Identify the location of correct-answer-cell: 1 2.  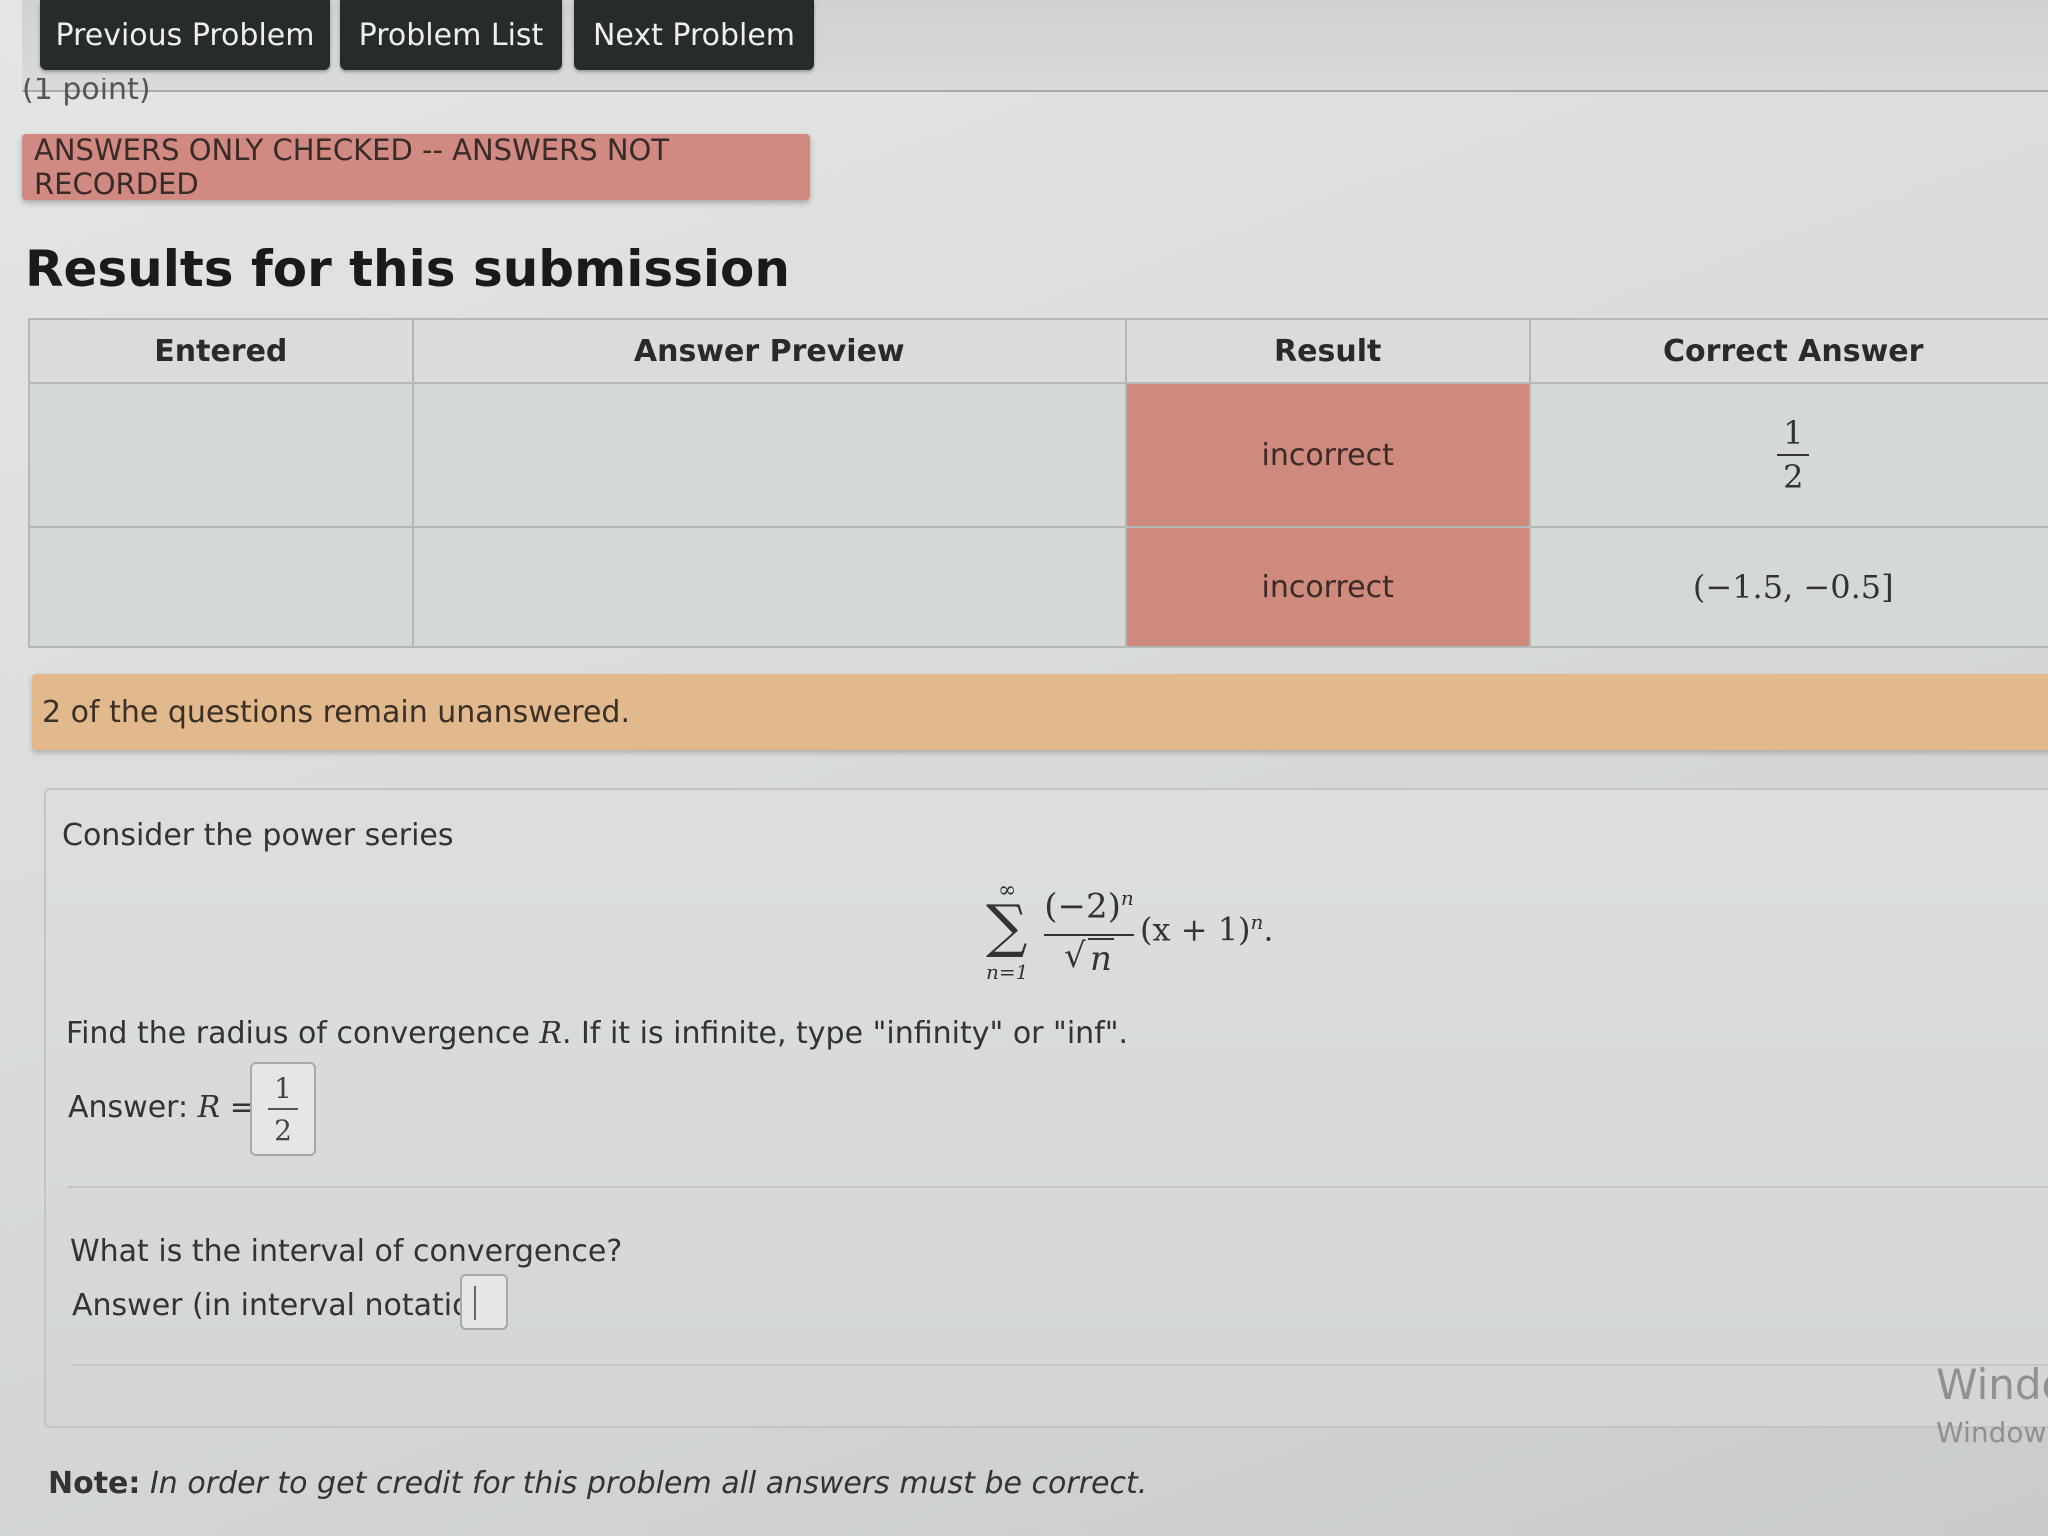
(1788, 455).